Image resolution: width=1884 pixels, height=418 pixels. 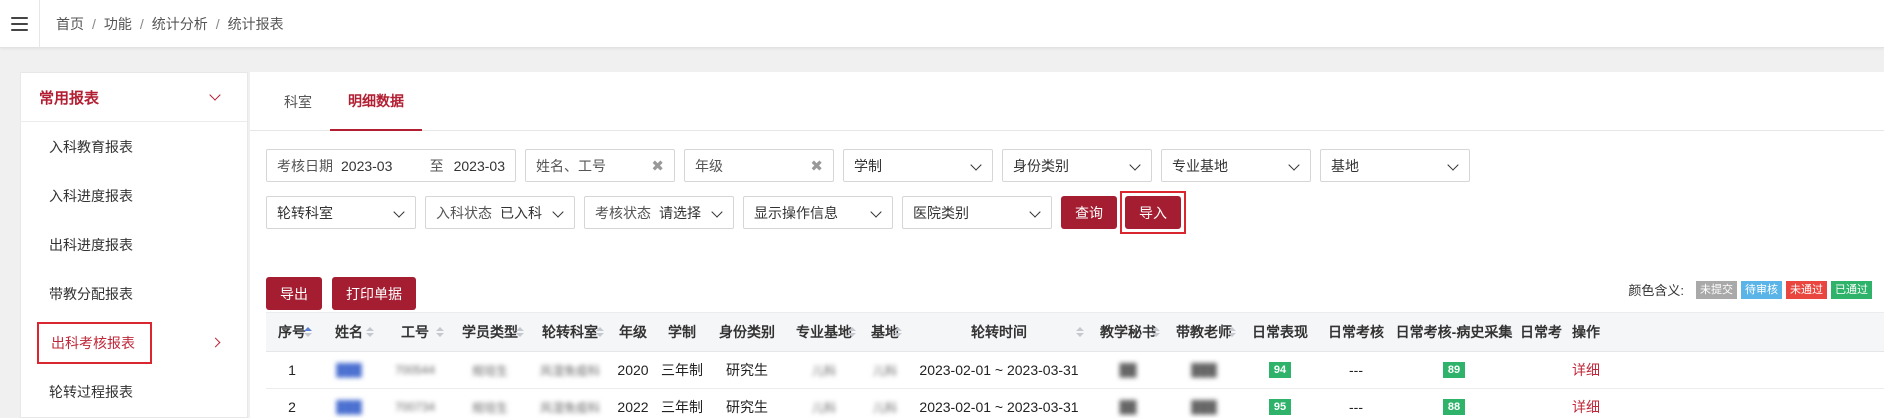 What do you see at coordinates (570, 332) in the screenshot?
I see `col-dept: 轮转科室` at bounding box center [570, 332].